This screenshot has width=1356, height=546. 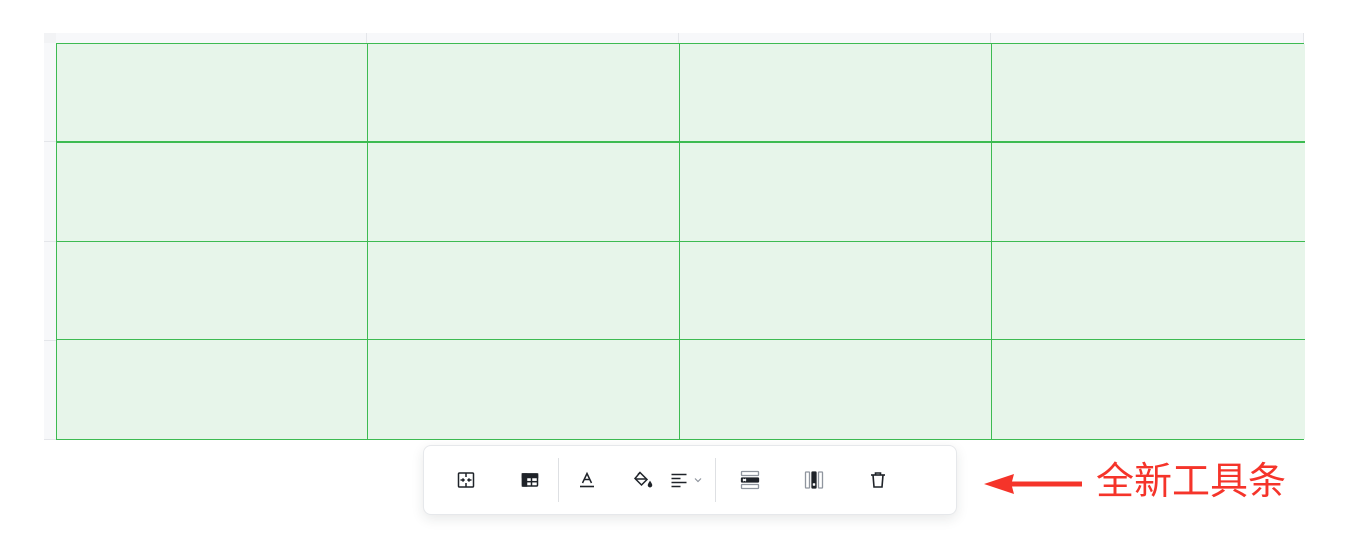 What do you see at coordinates (679, 480) in the screenshot?
I see `align-left-icon` at bounding box center [679, 480].